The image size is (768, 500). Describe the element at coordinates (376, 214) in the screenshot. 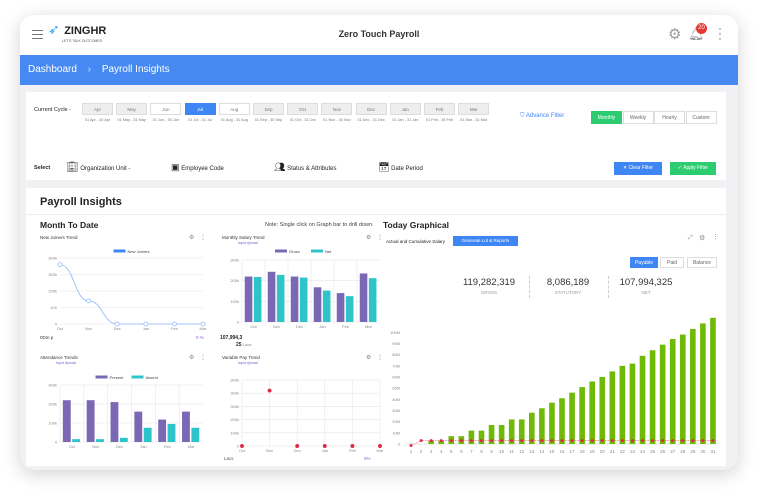

I see `divider` at that location.